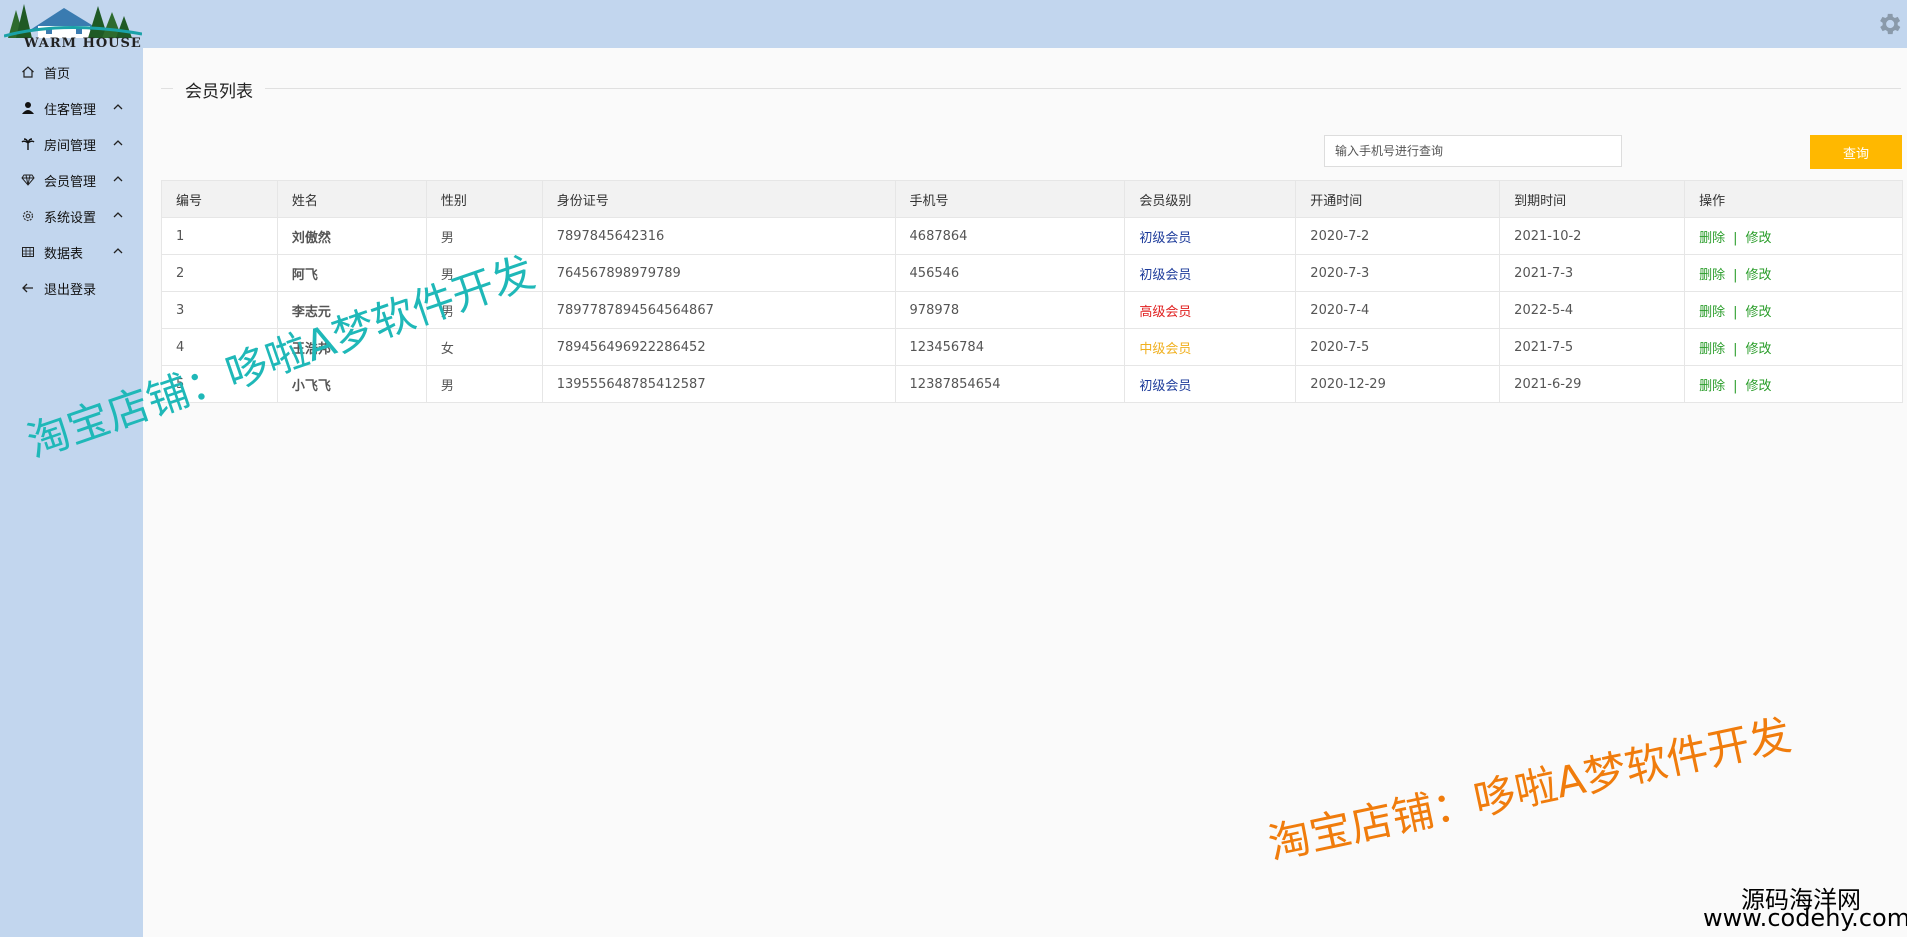 This screenshot has height=937, width=1907. Describe the element at coordinates (718, 347) in the screenshot. I see `cell-id-card: 789456496922286452` at that location.